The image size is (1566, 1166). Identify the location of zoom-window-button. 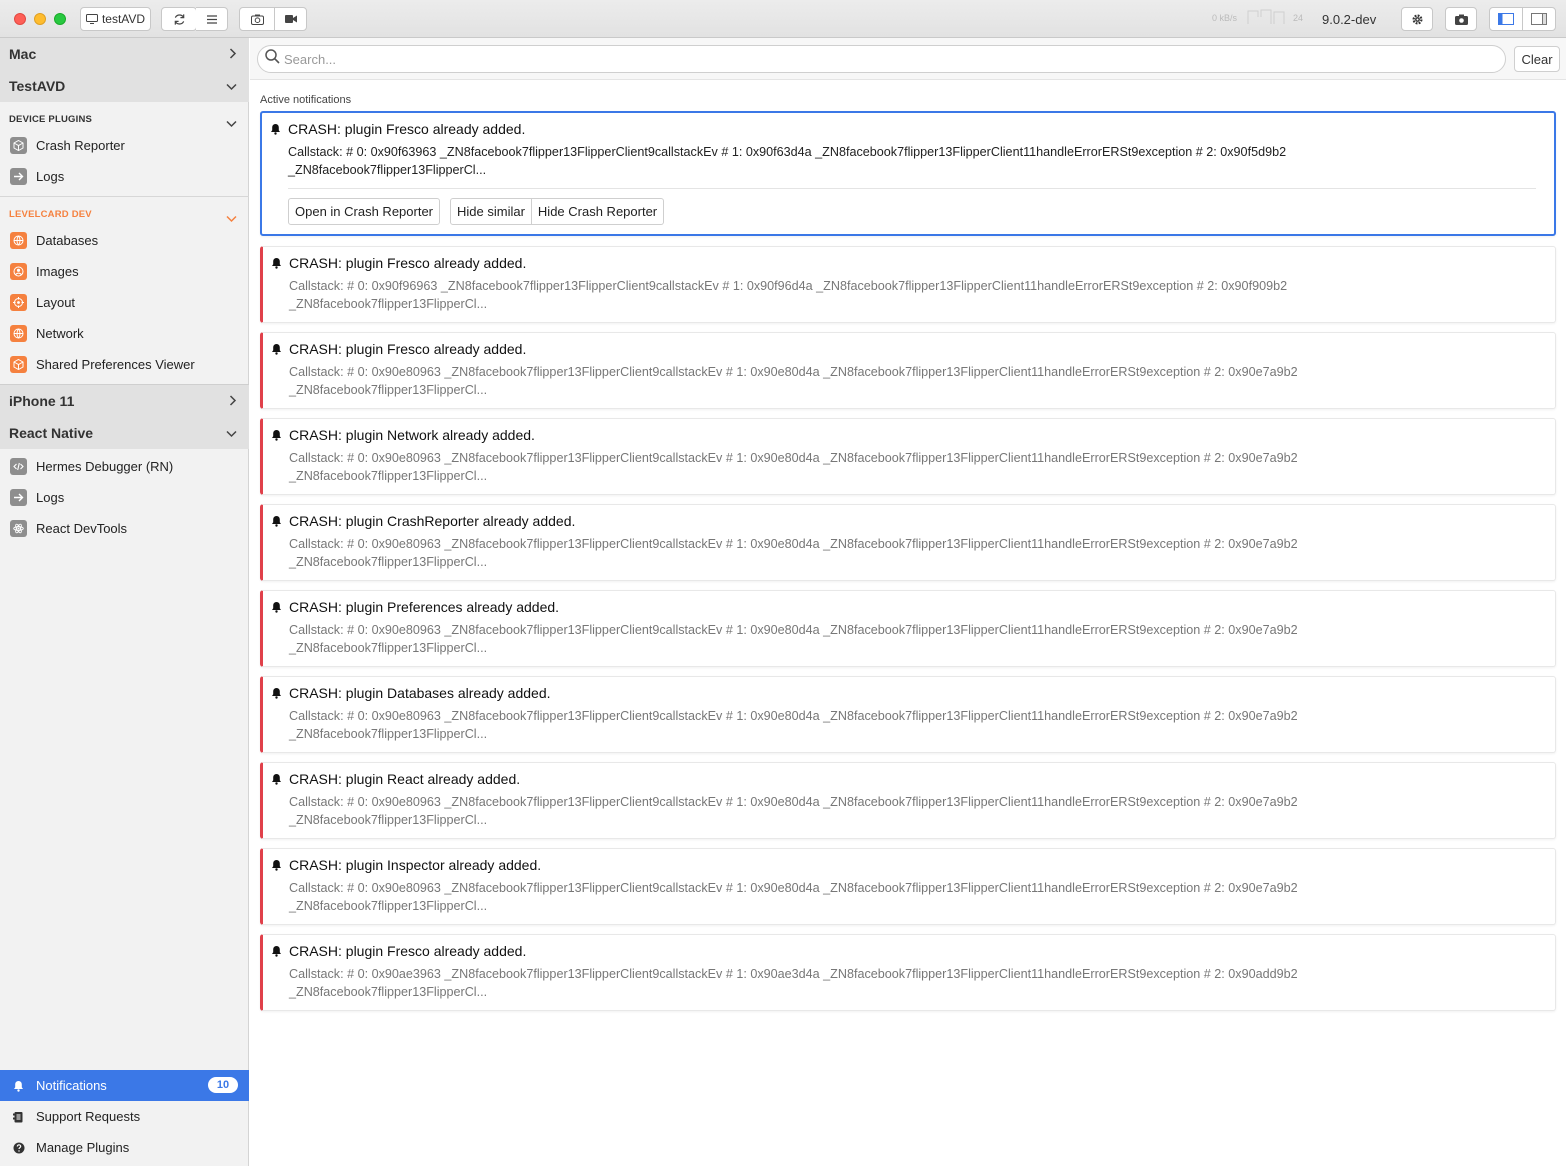
(60, 19).